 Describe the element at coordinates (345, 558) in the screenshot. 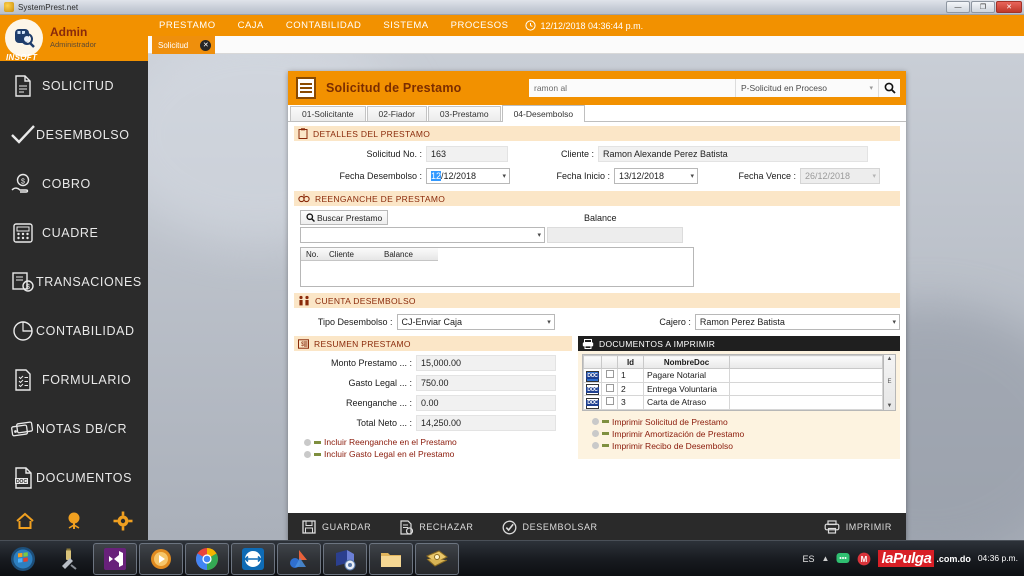

I see `taskbar-sql-icon` at that location.